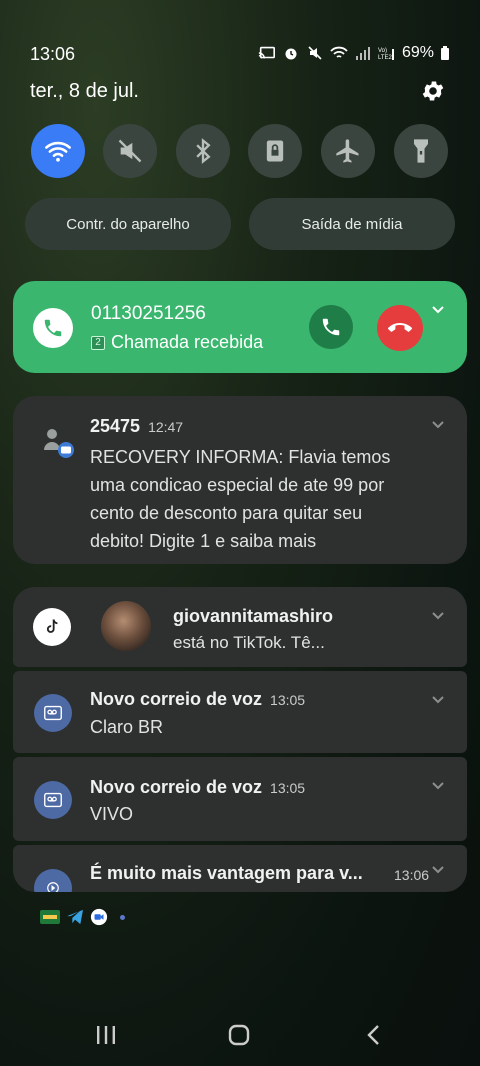  Describe the element at coordinates (166, 427) in the screenshot. I see `sms-time: 12:47` at that location.